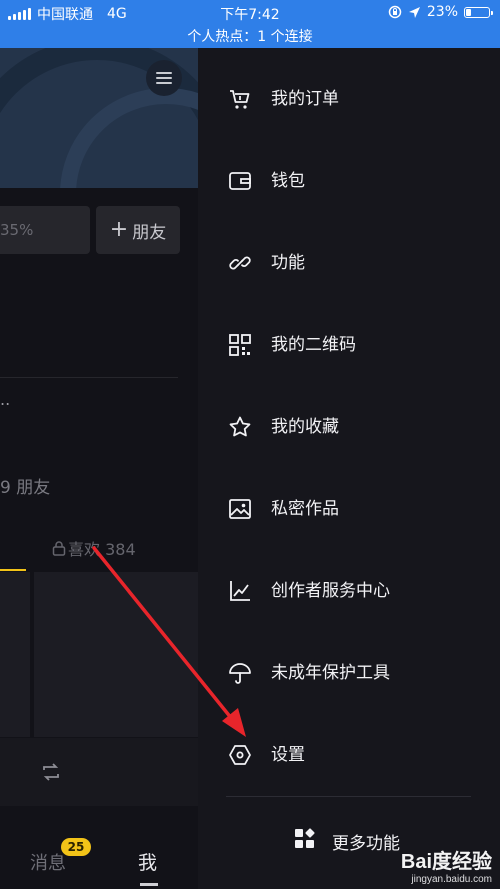 The image size is (500, 889). Describe the element at coordinates (414, 12) in the screenshot. I see `location-icon` at that location.